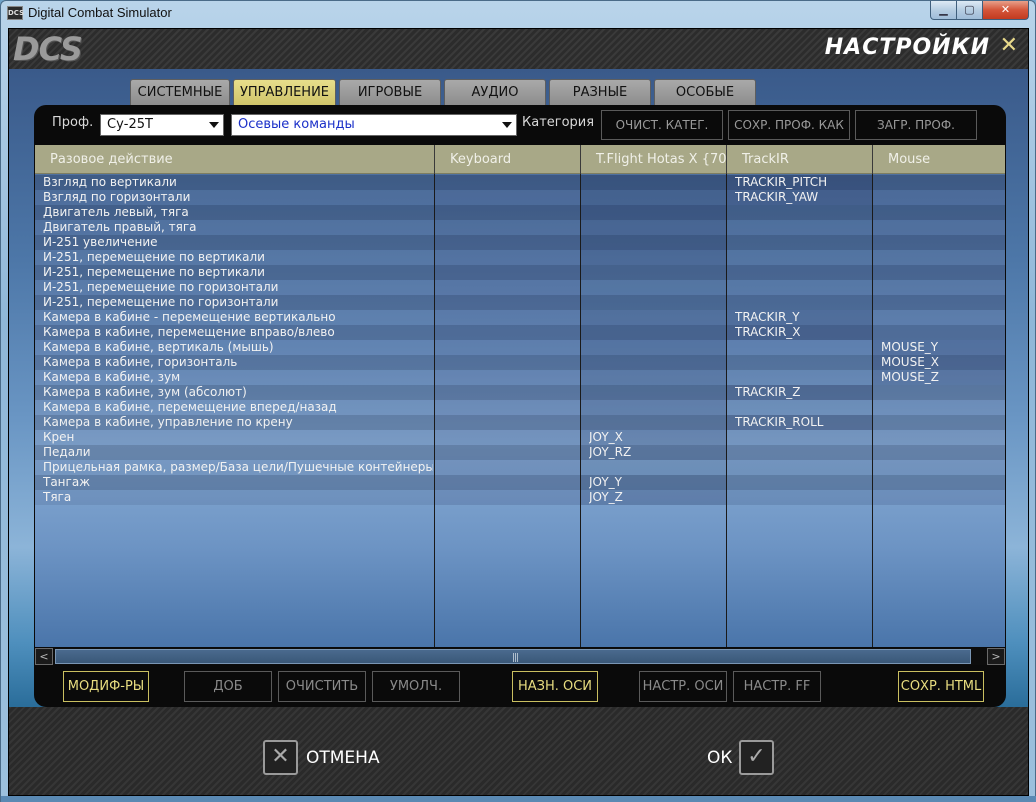 The image size is (1036, 802). I want to click on joystick-cell: JOY_Z, so click(657, 497).